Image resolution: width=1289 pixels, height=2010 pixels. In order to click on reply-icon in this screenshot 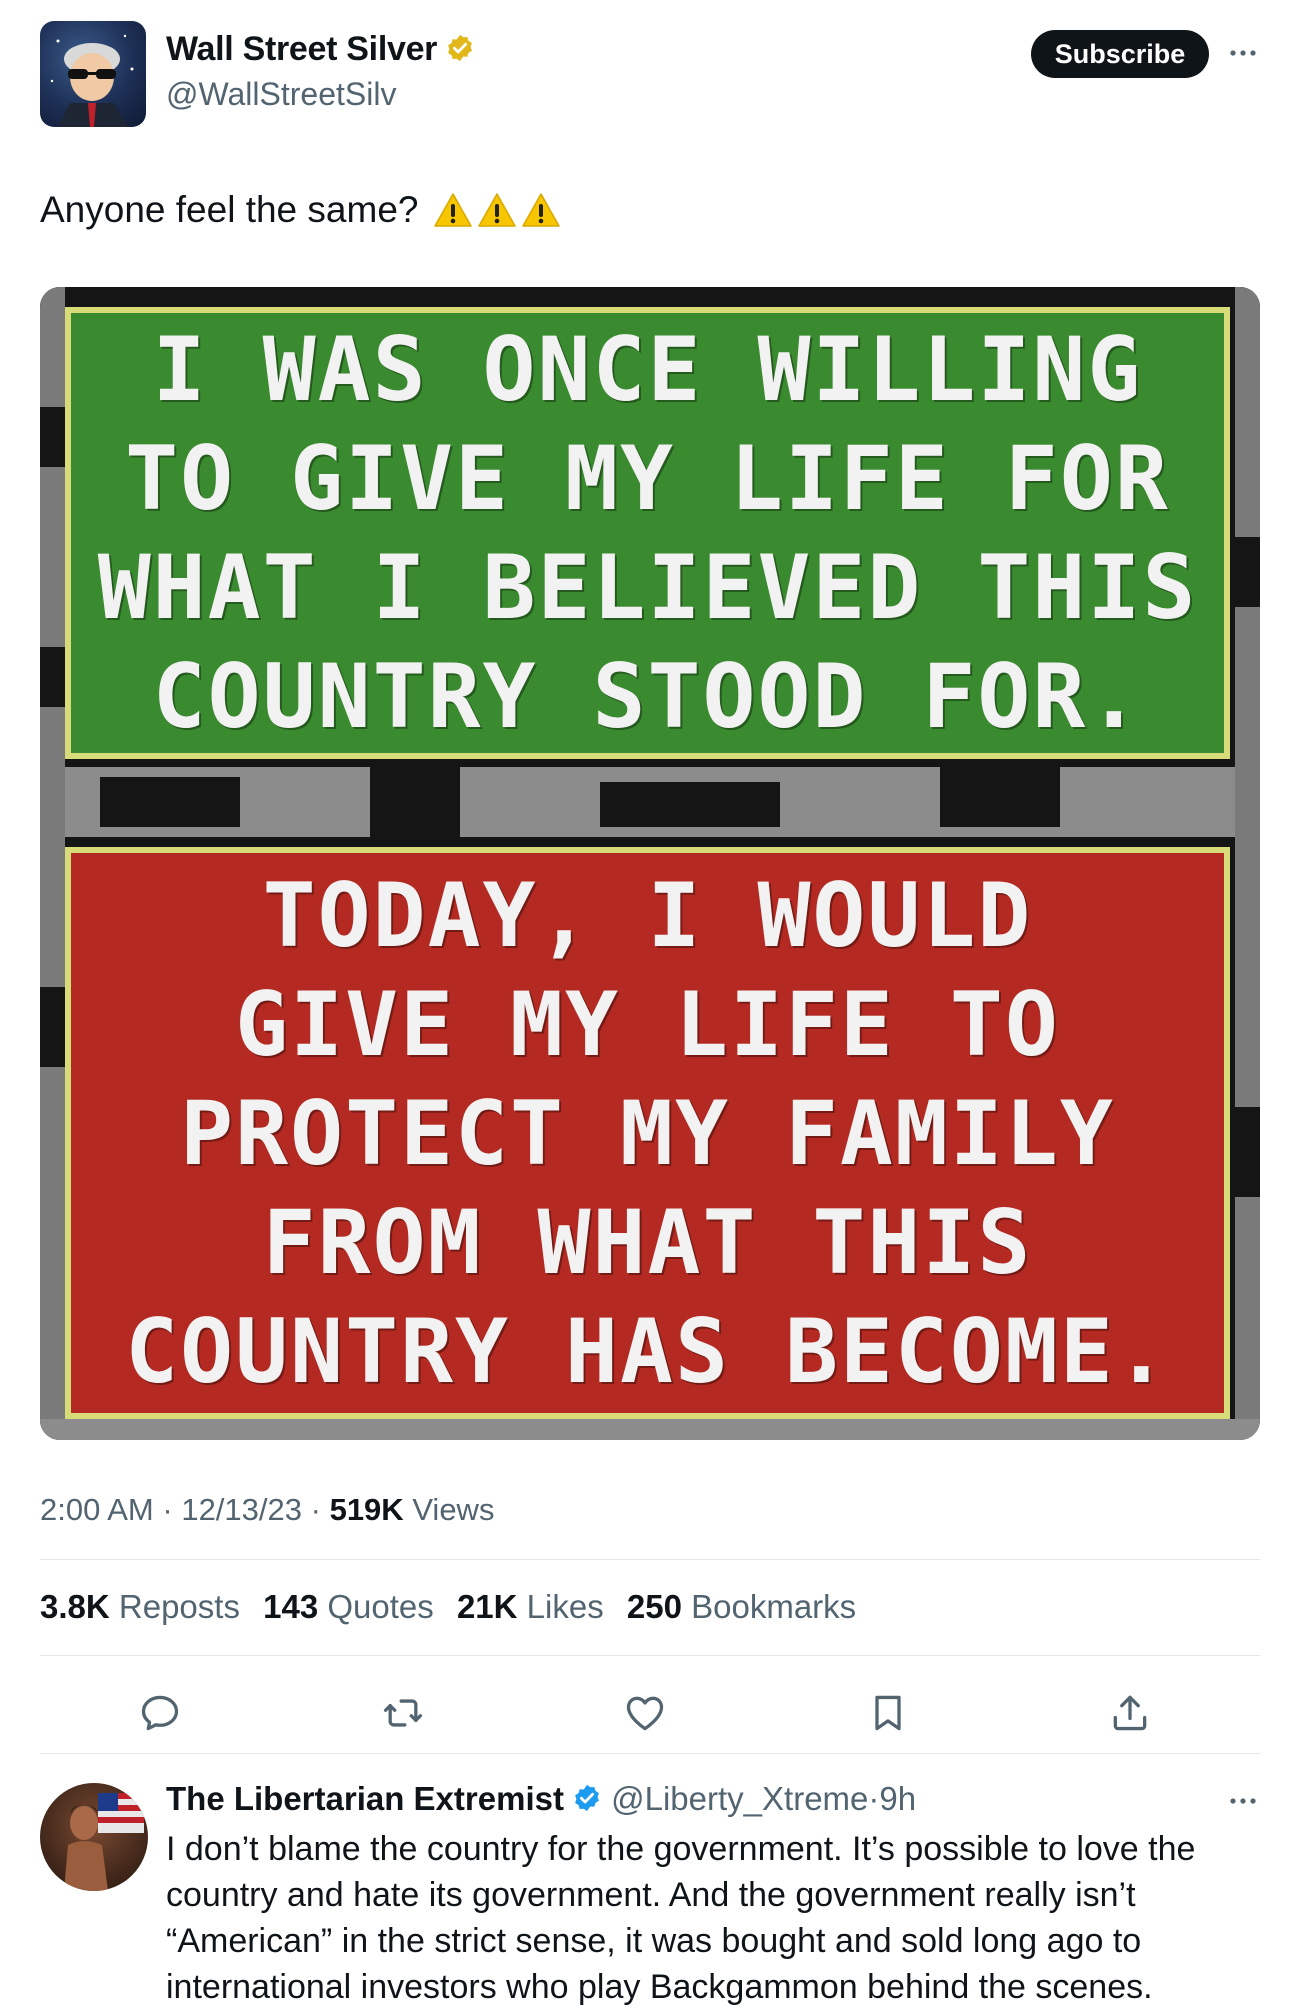, I will do `click(160, 1713)`.